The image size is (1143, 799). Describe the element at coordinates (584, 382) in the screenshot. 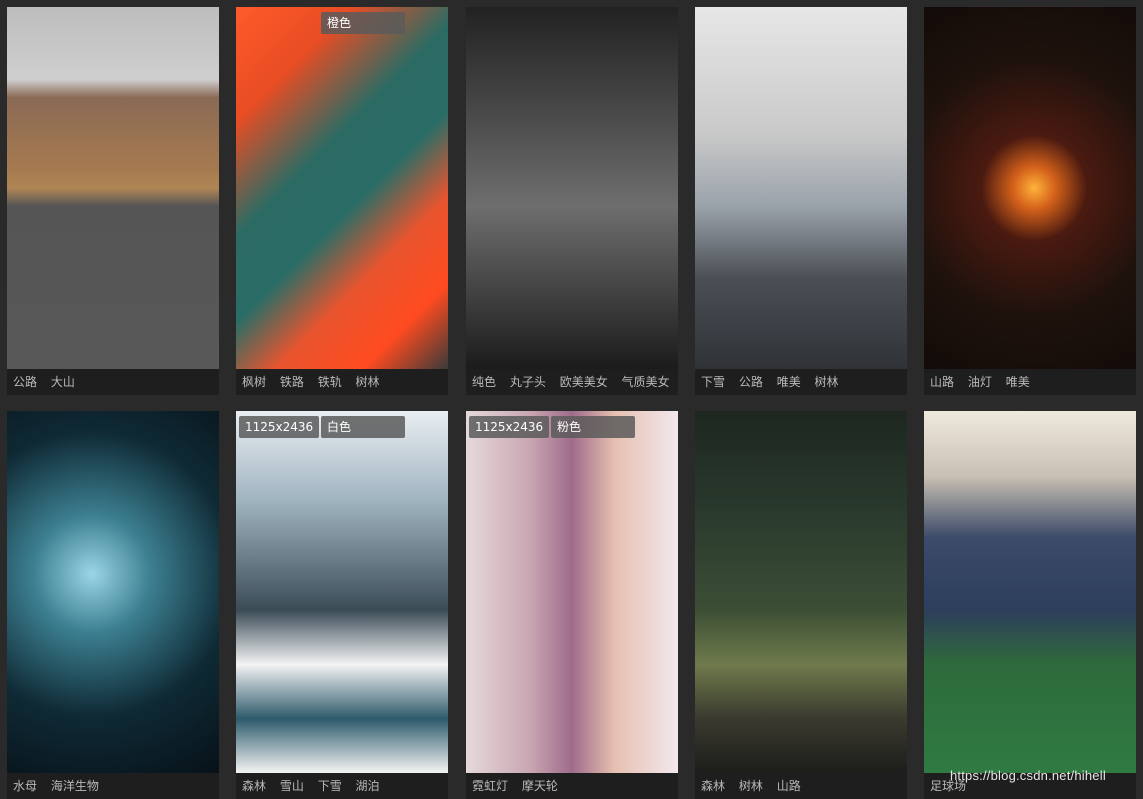

I see `tag: 欧美美女` at that location.